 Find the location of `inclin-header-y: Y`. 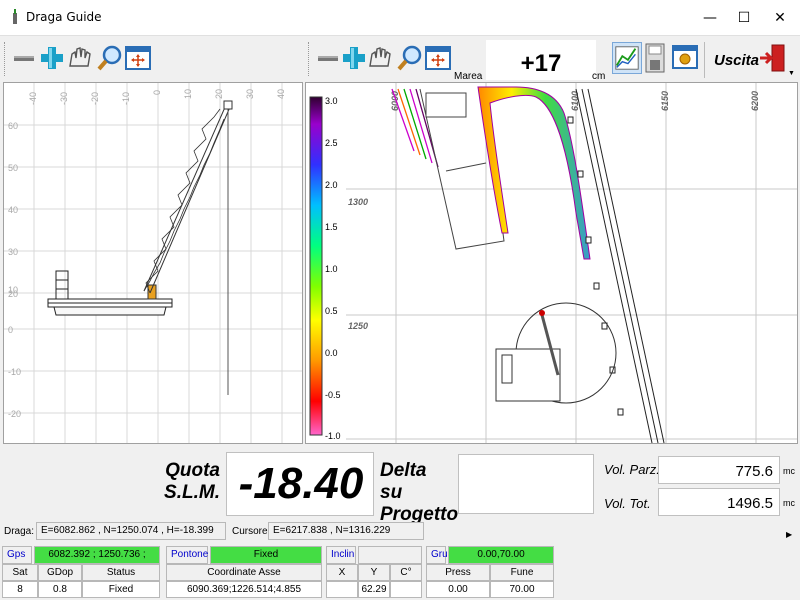

inclin-header-y: Y is located at coordinates (374, 572).